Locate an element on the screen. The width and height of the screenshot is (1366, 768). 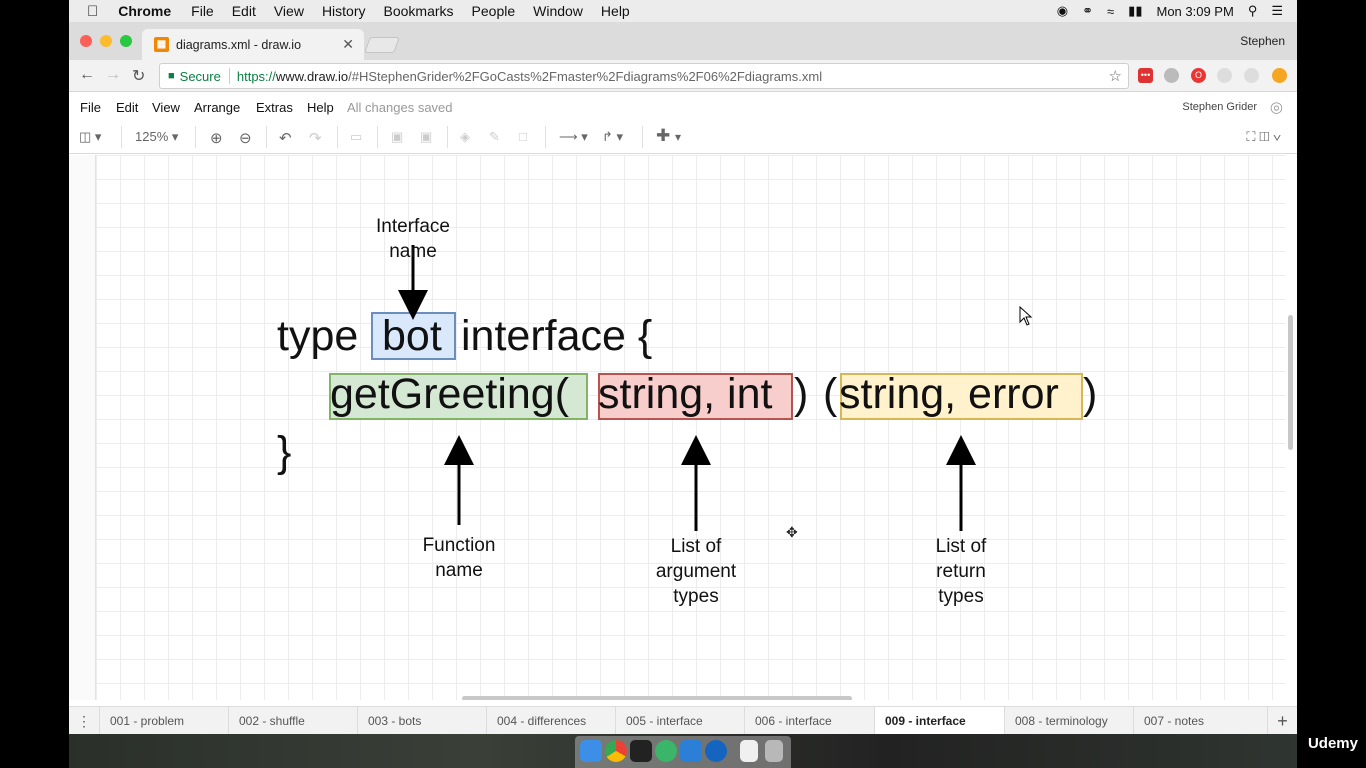
tab-strip: ▦ diagrams.xml - draw.io ✕ Stephen is located at coordinates (683, 41).